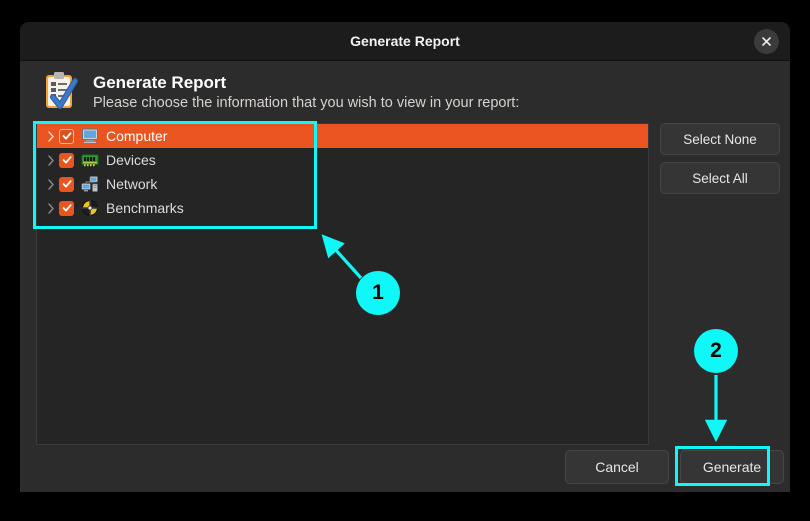 Image resolution: width=810 pixels, height=521 pixels. Describe the element at coordinates (132, 184) in the screenshot. I see `list-item-label: Network` at that location.